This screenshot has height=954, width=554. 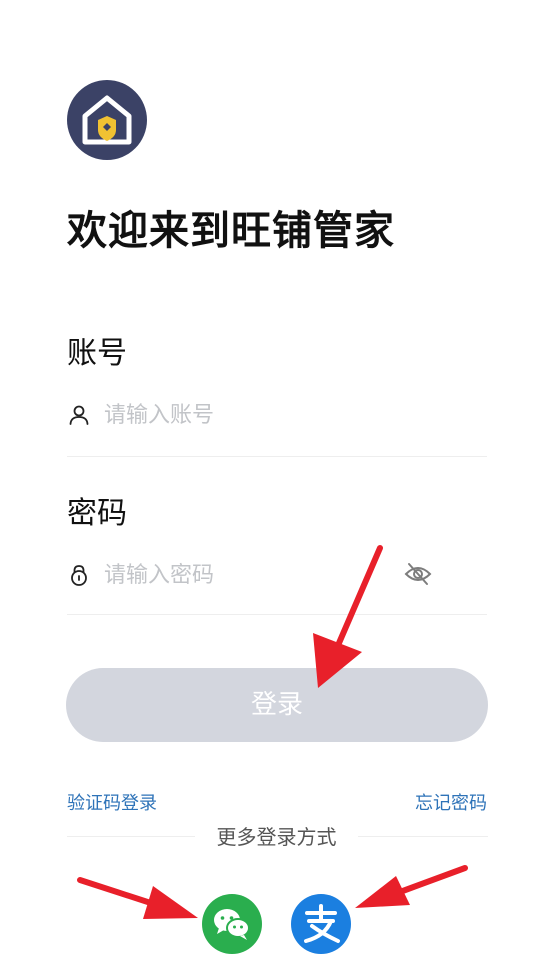 I want to click on password-input, so click(x=249, y=575).